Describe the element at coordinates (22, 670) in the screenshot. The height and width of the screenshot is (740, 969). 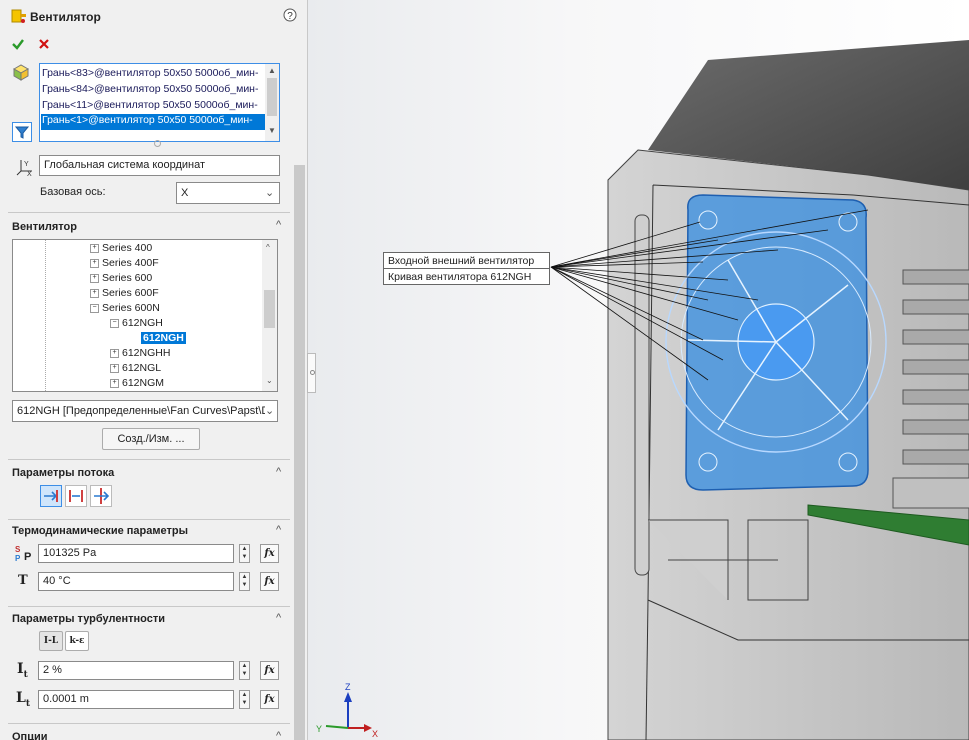
I see `intensity-symbol: It` at that location.